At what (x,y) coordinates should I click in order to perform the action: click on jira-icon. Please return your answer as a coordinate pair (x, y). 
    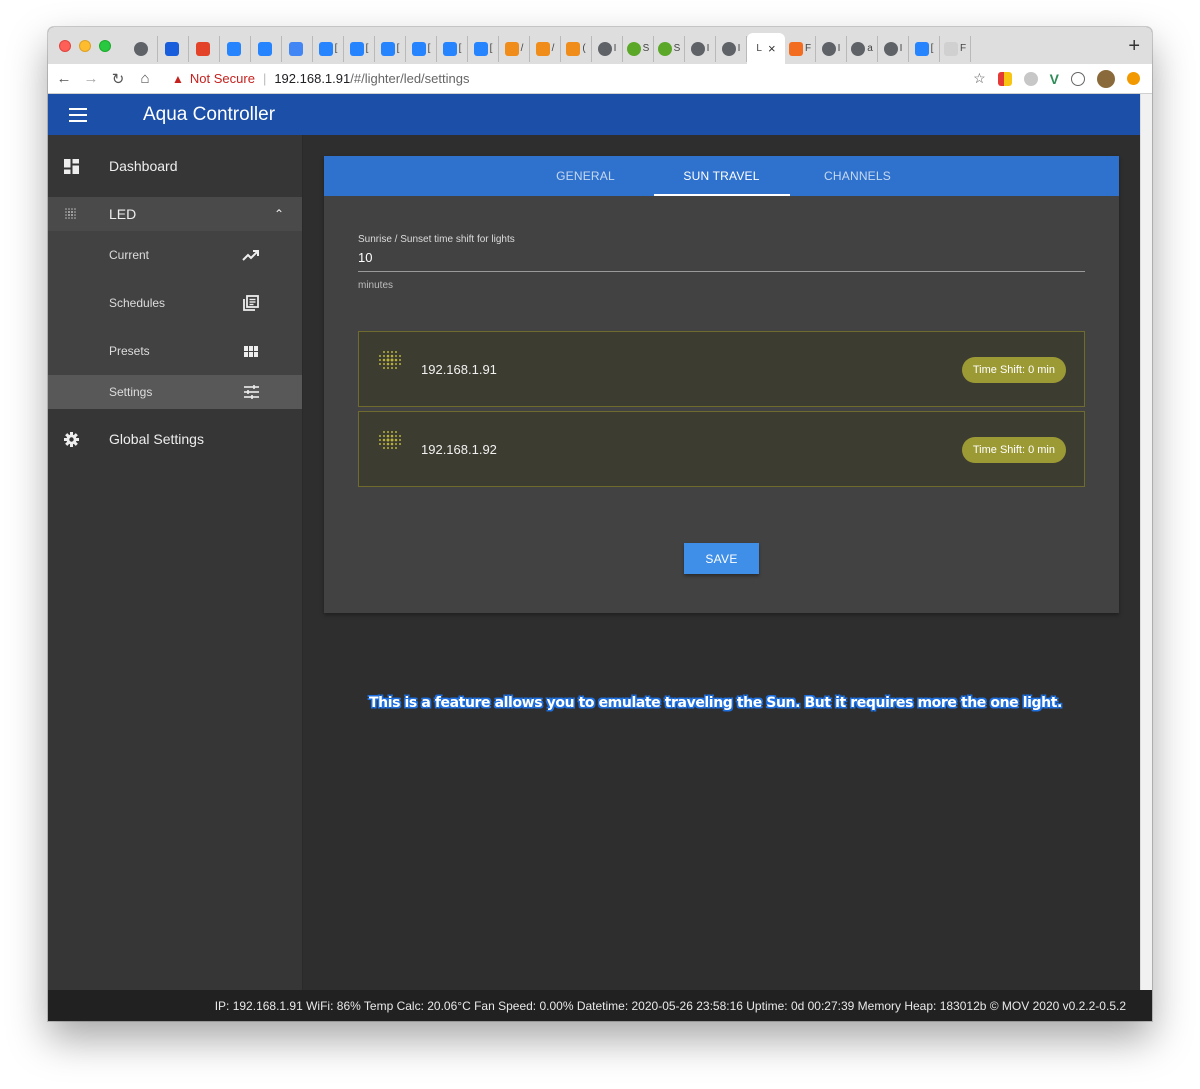
    Looking at the image, I should click on (921, 48).